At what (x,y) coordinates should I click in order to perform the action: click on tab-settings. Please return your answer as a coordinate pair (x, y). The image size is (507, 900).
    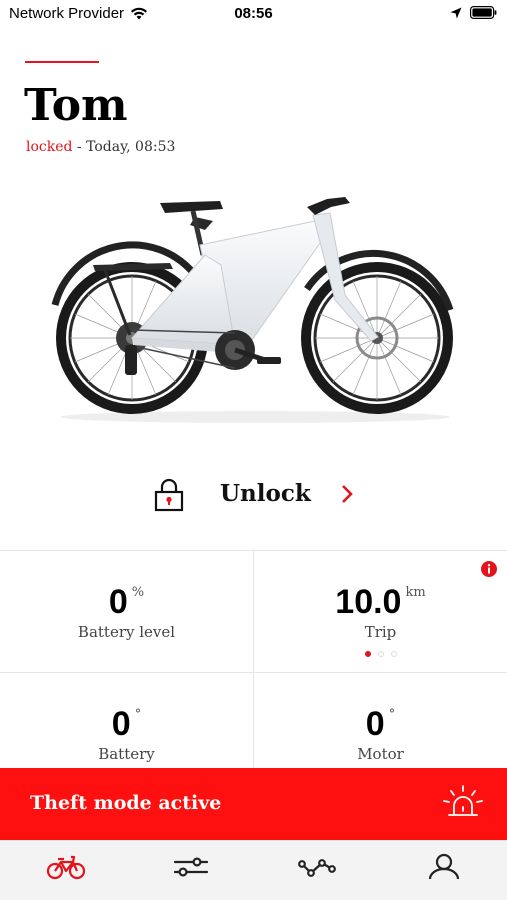
    Looking at the image, I should click on (191, 867).